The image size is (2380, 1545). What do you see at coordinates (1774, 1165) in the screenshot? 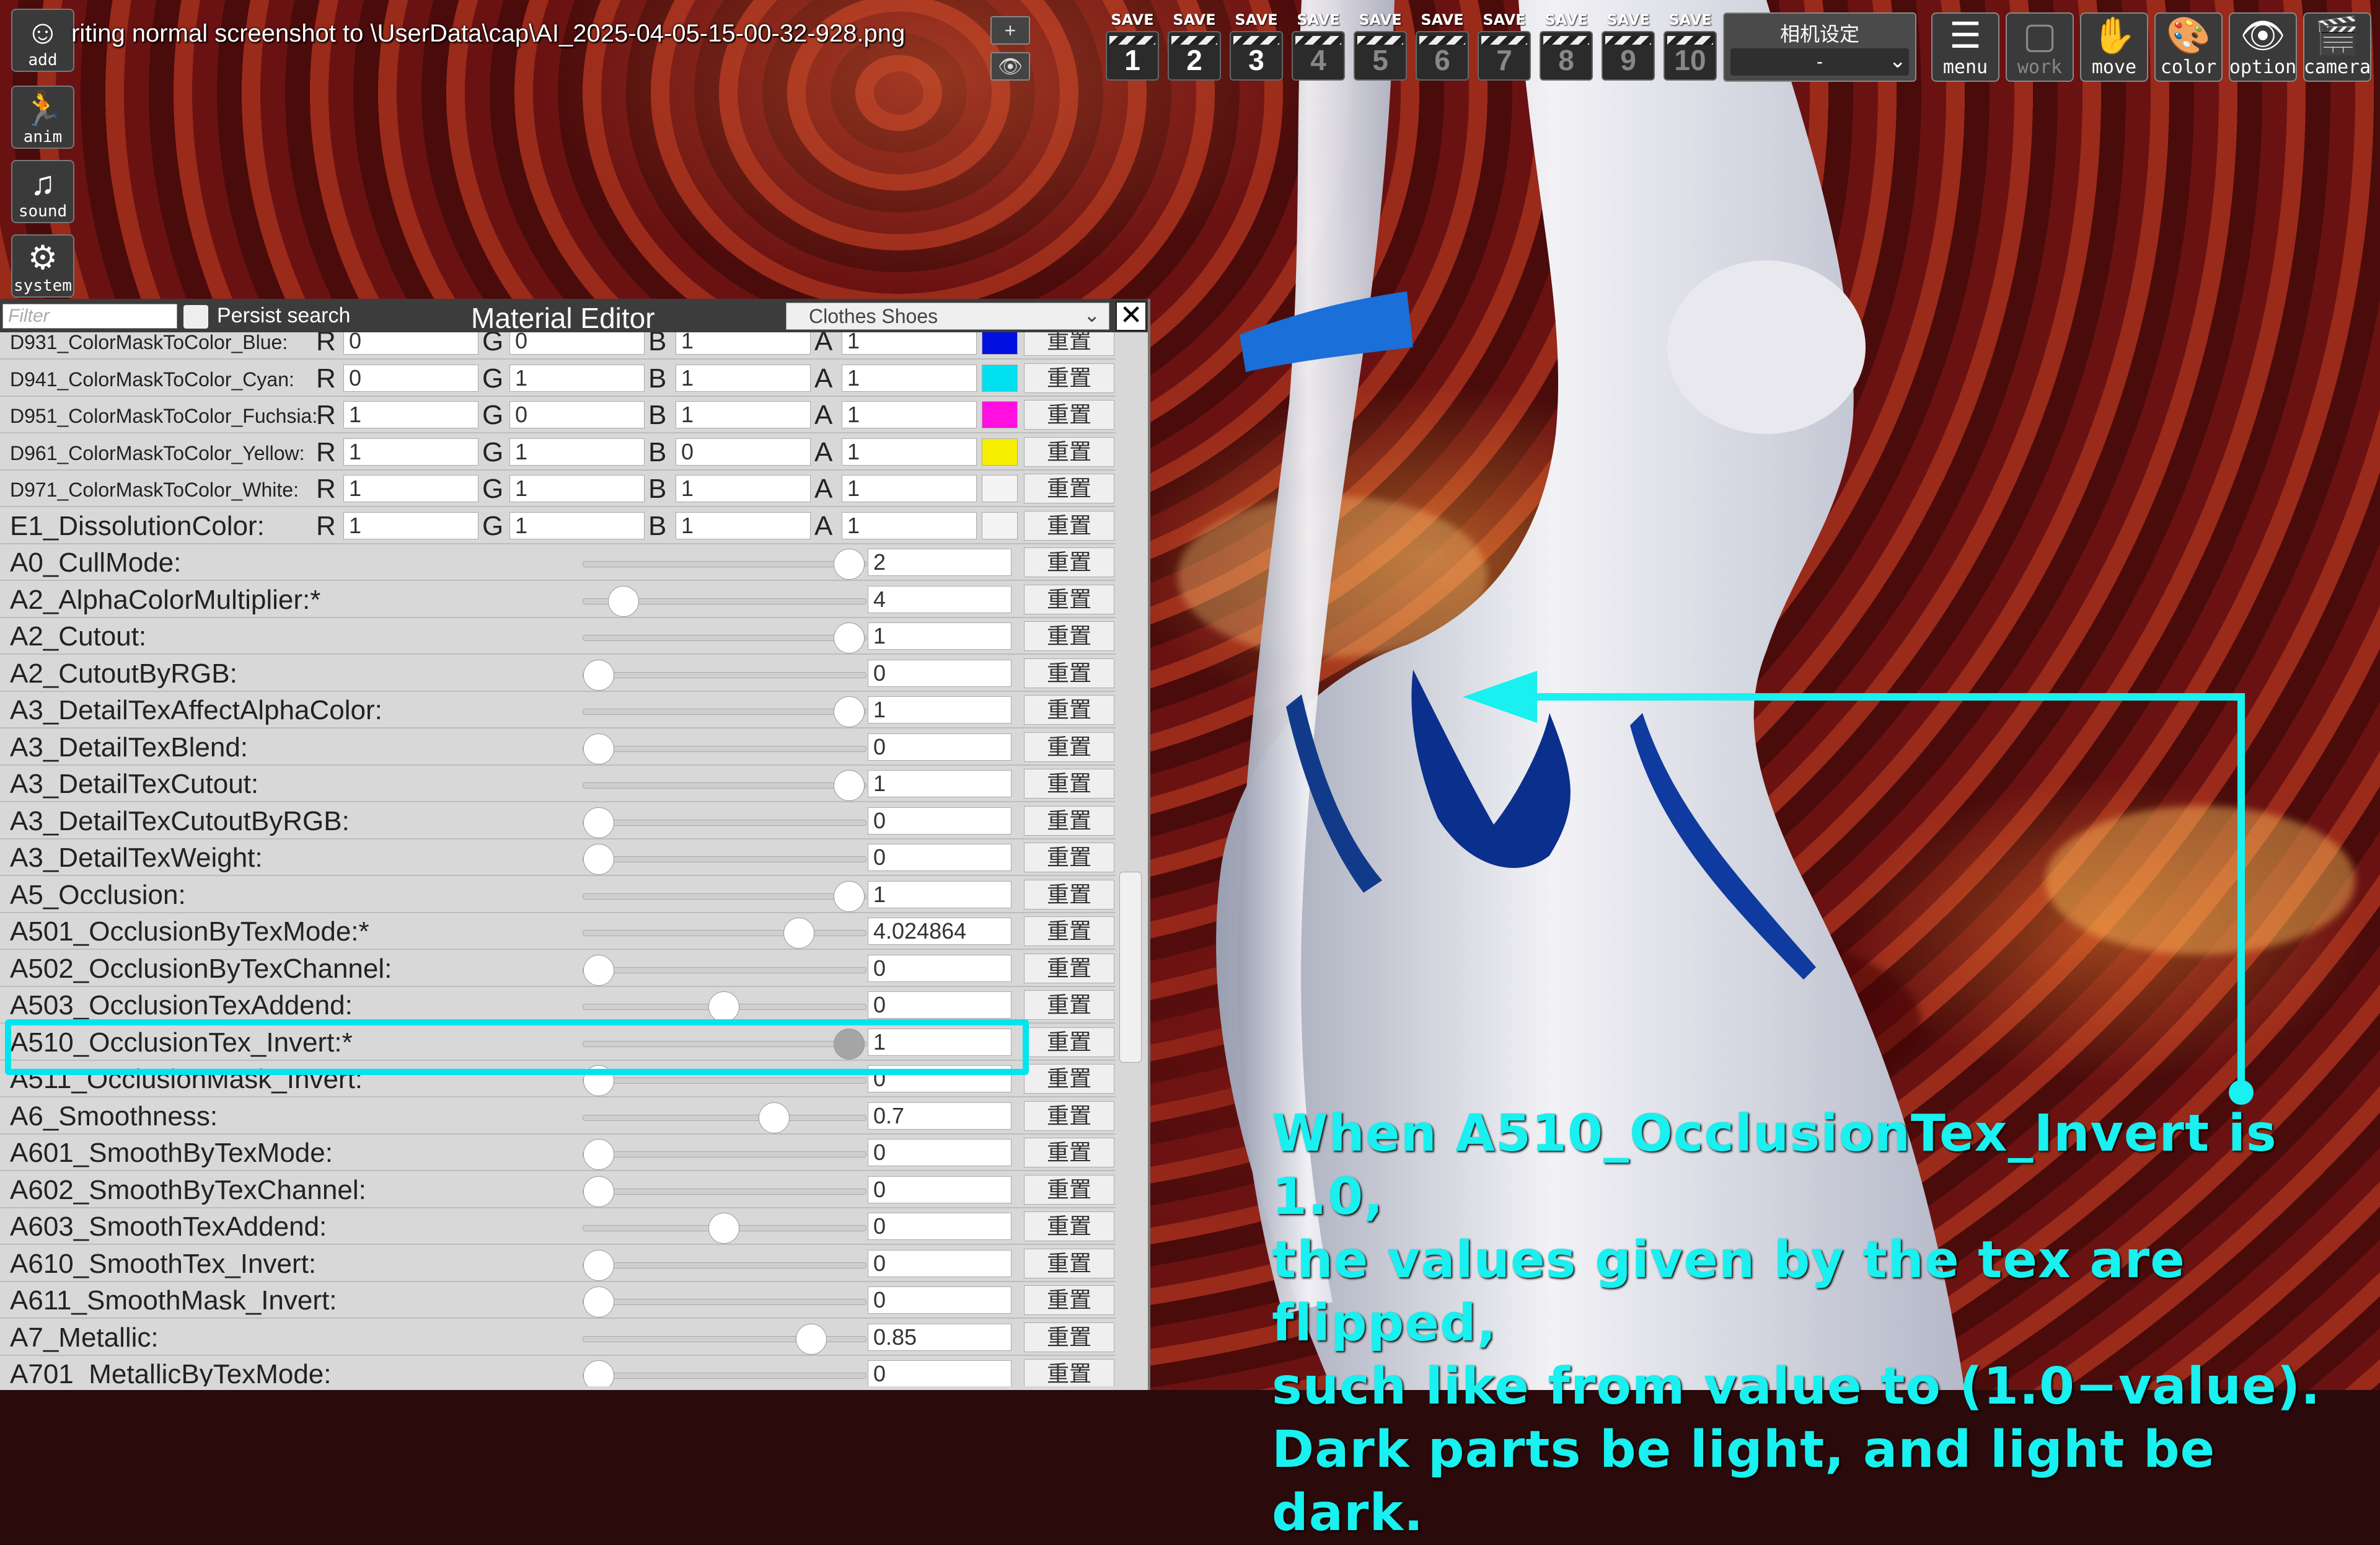
I see `annotation-line: When A510_OcclusionTex_Invert is 1.0,` at bounding box center [1774, 1165].